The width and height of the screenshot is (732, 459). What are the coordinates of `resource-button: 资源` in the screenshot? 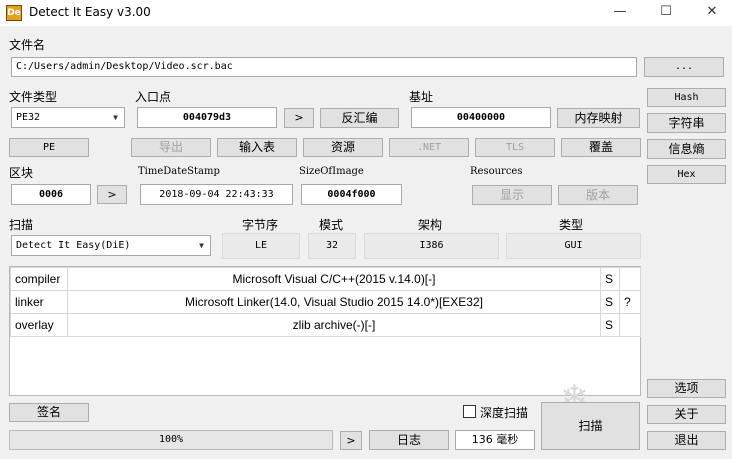 It's located at (343, 147).